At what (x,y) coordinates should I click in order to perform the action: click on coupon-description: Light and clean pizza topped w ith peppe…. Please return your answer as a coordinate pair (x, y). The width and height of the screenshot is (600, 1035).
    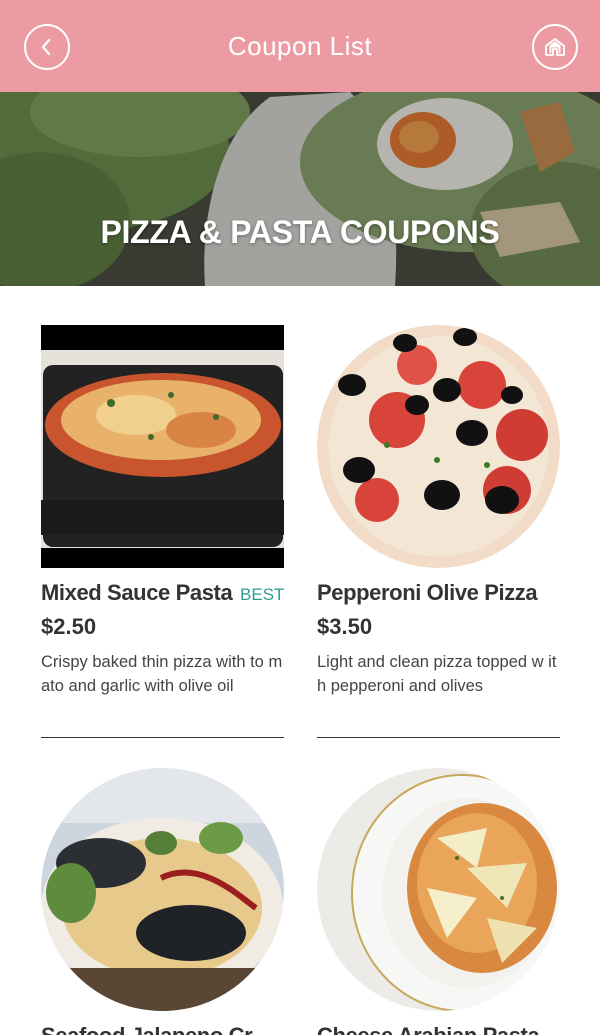
    Looking at the image, I should click on (437, 674).